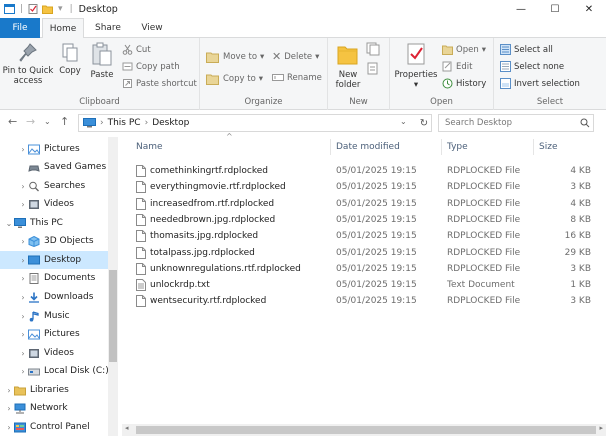  I want to click on select-all-button: Select all, so click(526, 49).